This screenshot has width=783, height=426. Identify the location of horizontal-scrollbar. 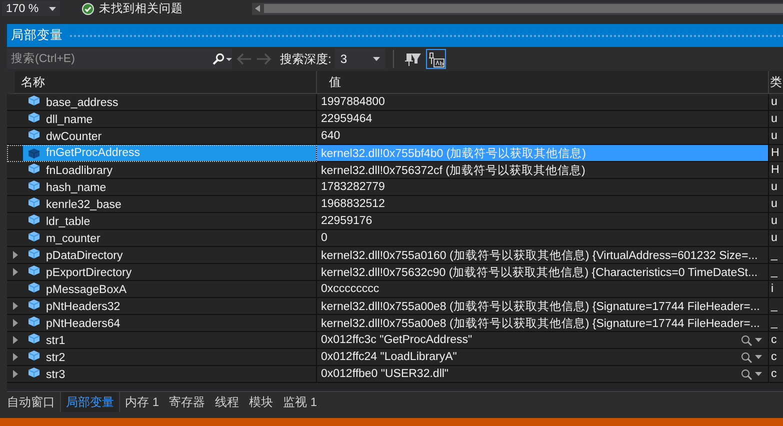
(517, 8).